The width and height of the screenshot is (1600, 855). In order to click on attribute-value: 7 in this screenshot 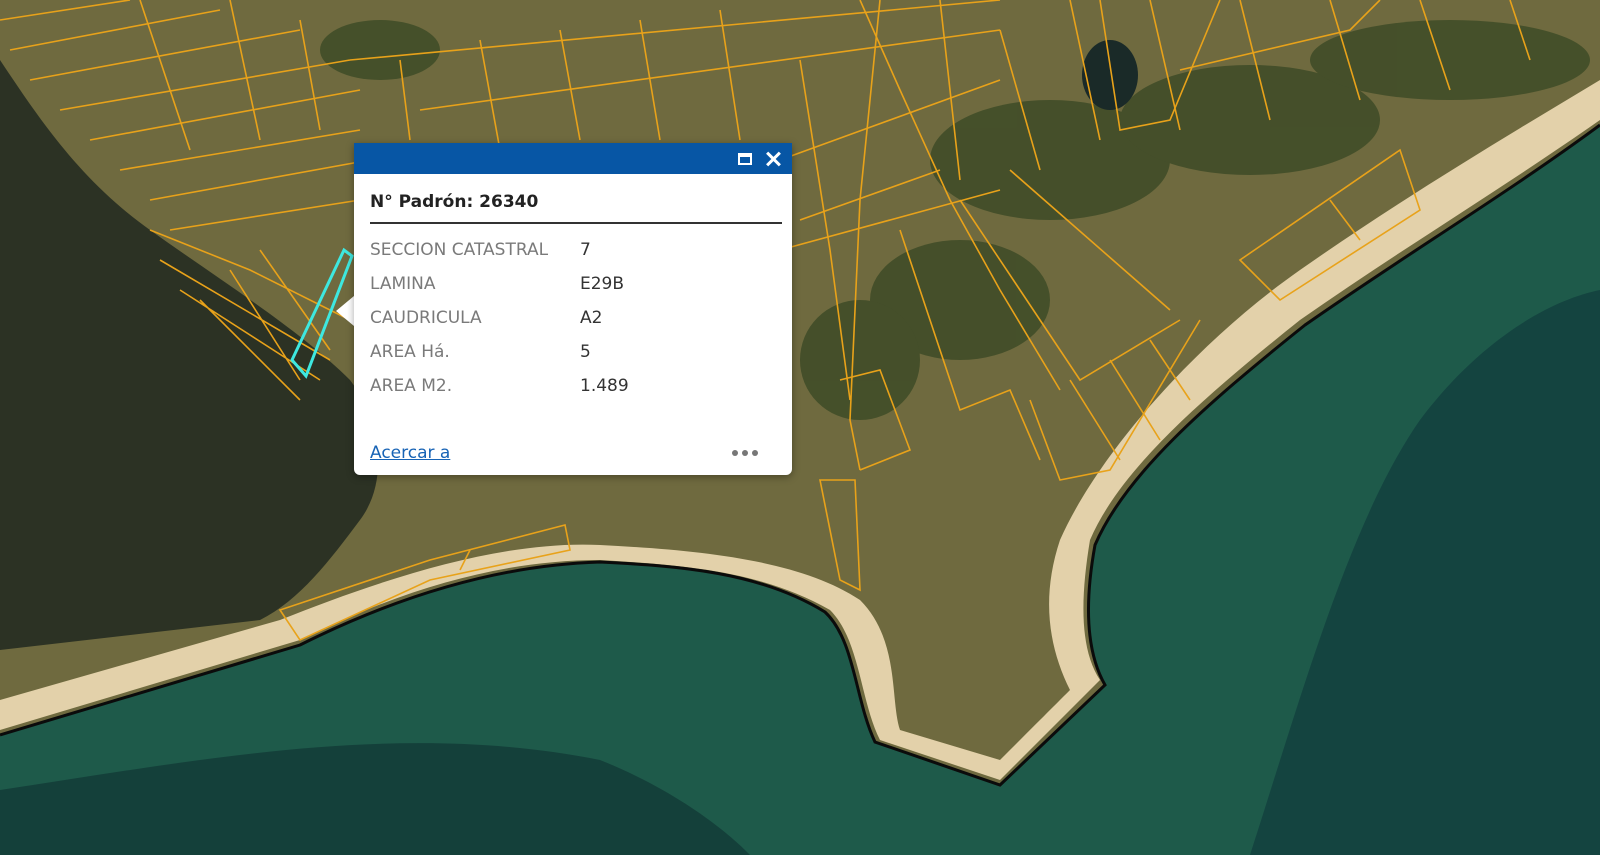, I will do `click(585, 250)`.